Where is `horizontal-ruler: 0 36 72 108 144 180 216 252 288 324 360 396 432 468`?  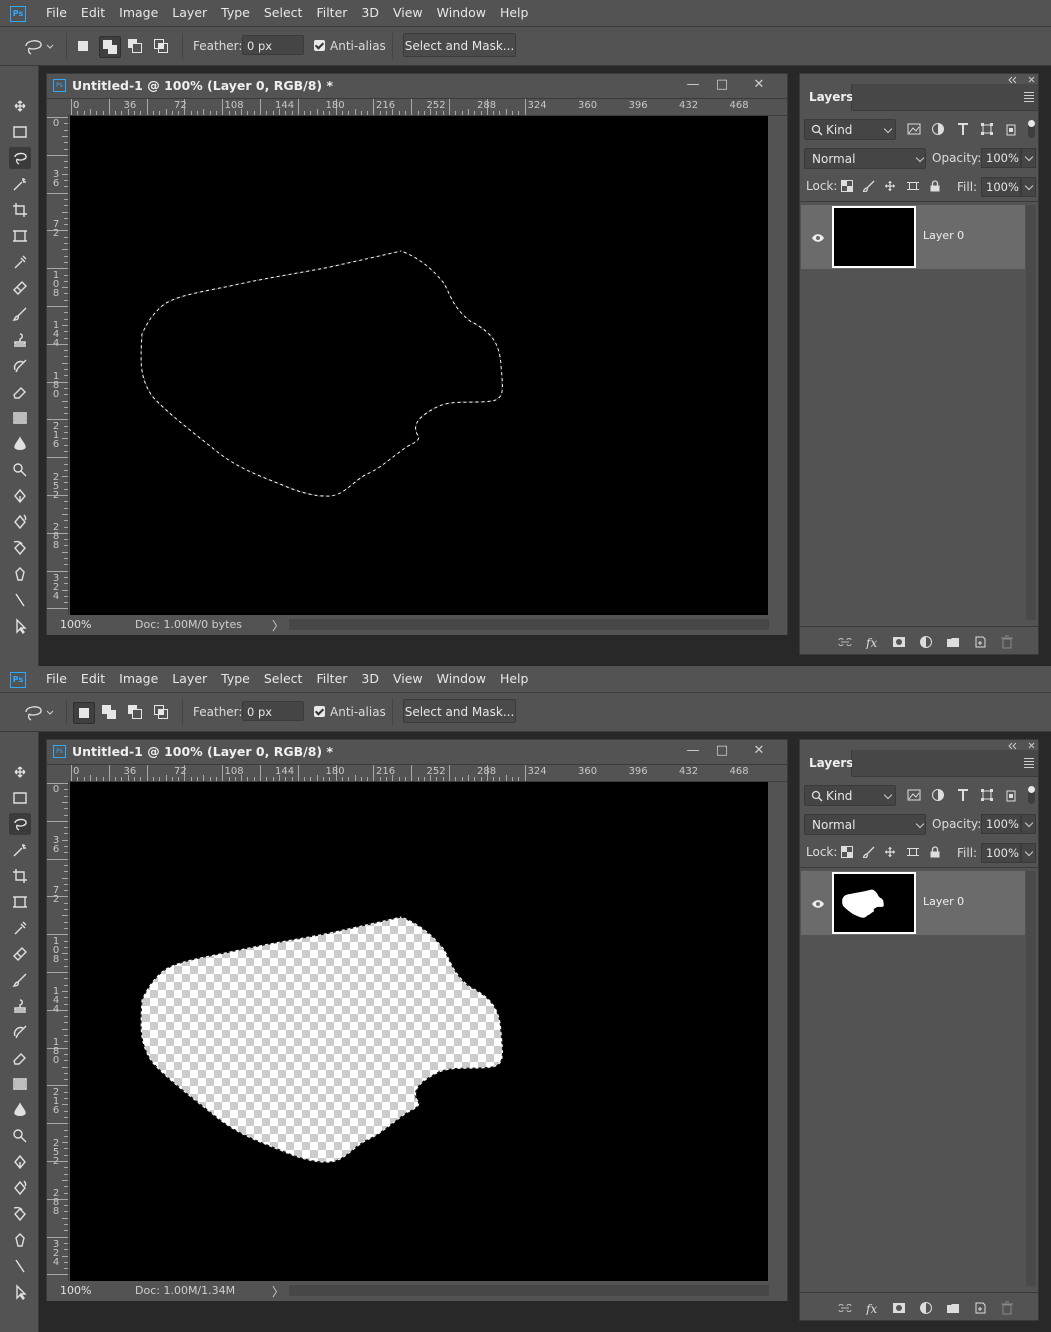
horizontal-ruler: 0 36 72 108 144 180 216 252 288 324 360 396 432 468 is located at coordinates (428, 773).